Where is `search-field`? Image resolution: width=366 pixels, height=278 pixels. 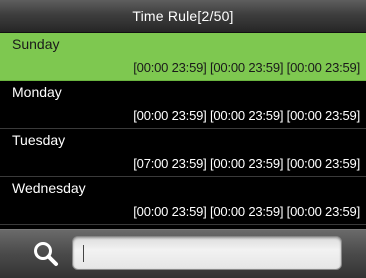
search-field is located at coordinates (207, 253).